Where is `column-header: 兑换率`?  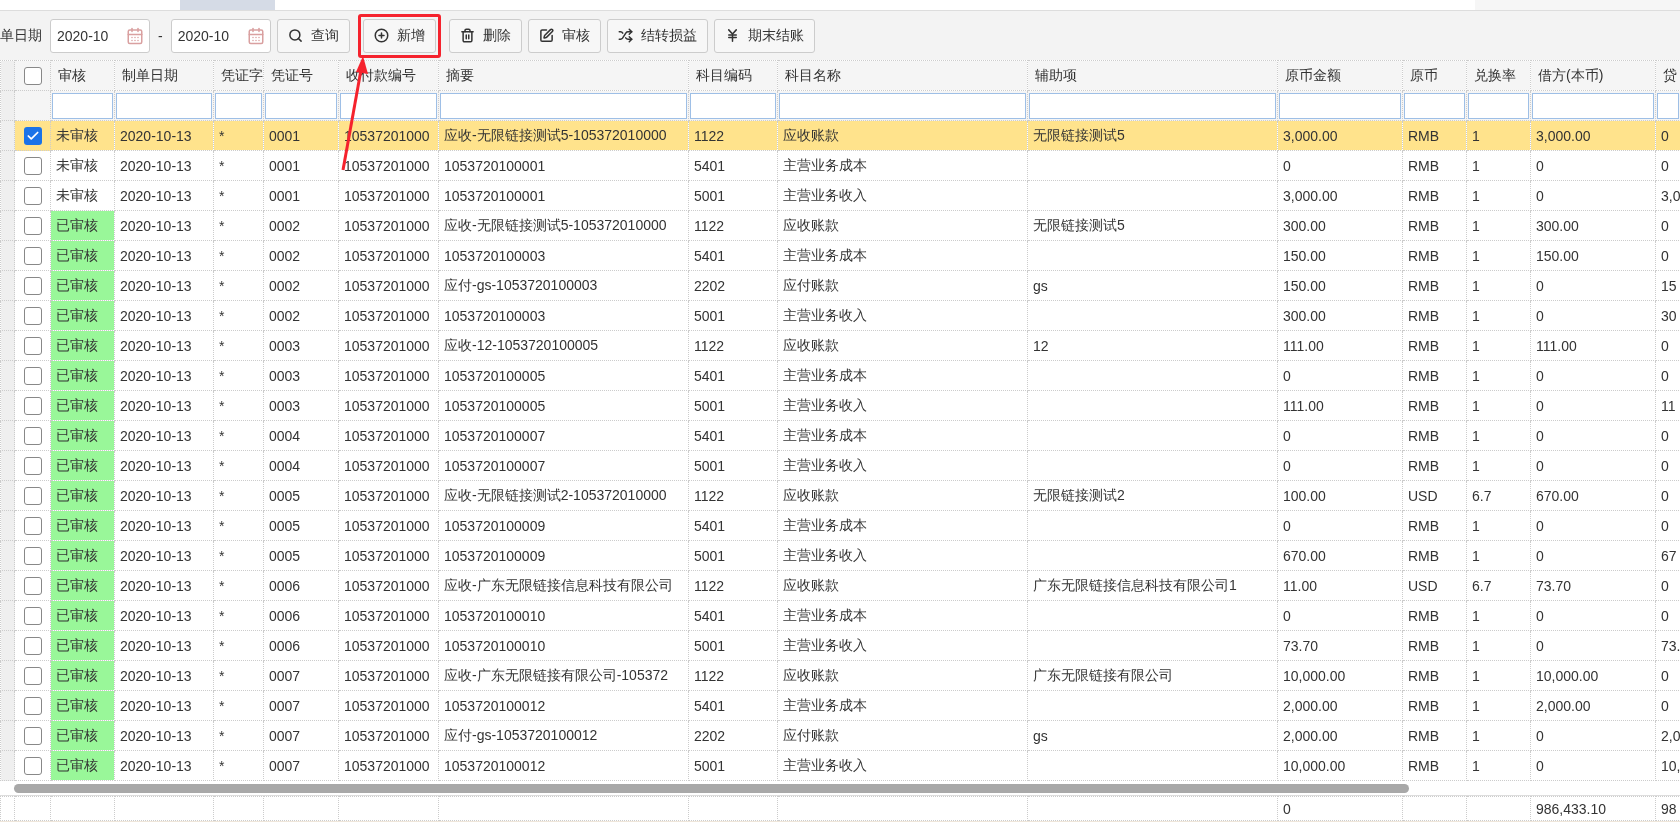
column-header: 兑换率 is located at coordinates (1498, 75).